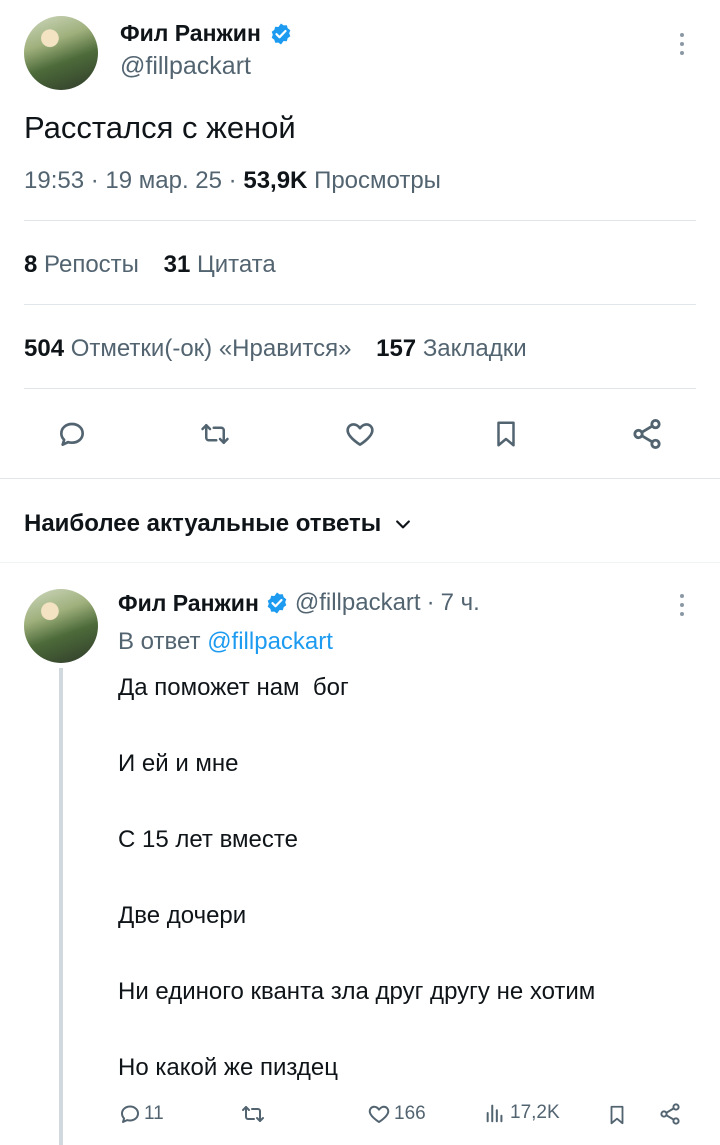 This screenshot has height=1145, width=720. What do you see at coordinates (54, 180) in the screenshot?
I see `tweet-time: 19:53` at bounding box center [54, 180].